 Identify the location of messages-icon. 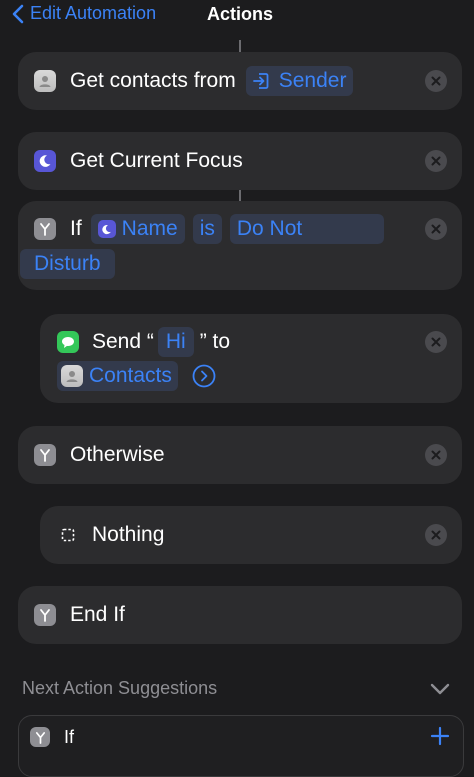
(68, 342).